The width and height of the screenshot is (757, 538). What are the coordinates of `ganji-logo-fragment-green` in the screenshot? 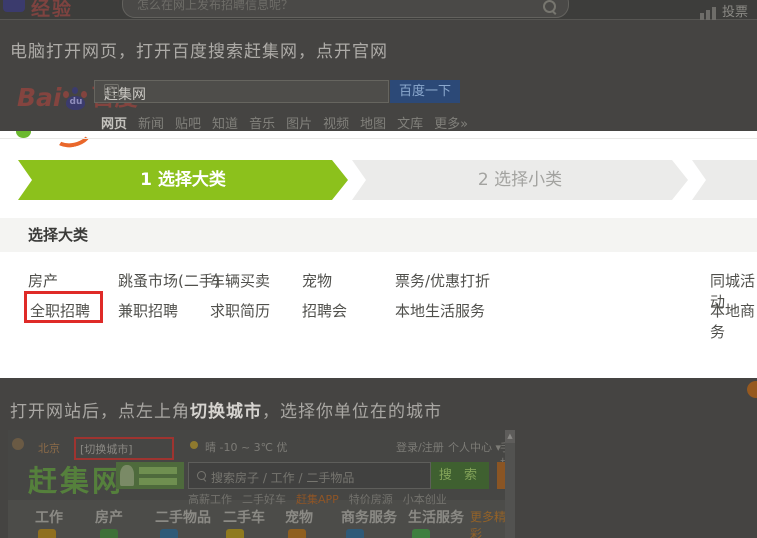 It's located at (23, 134).